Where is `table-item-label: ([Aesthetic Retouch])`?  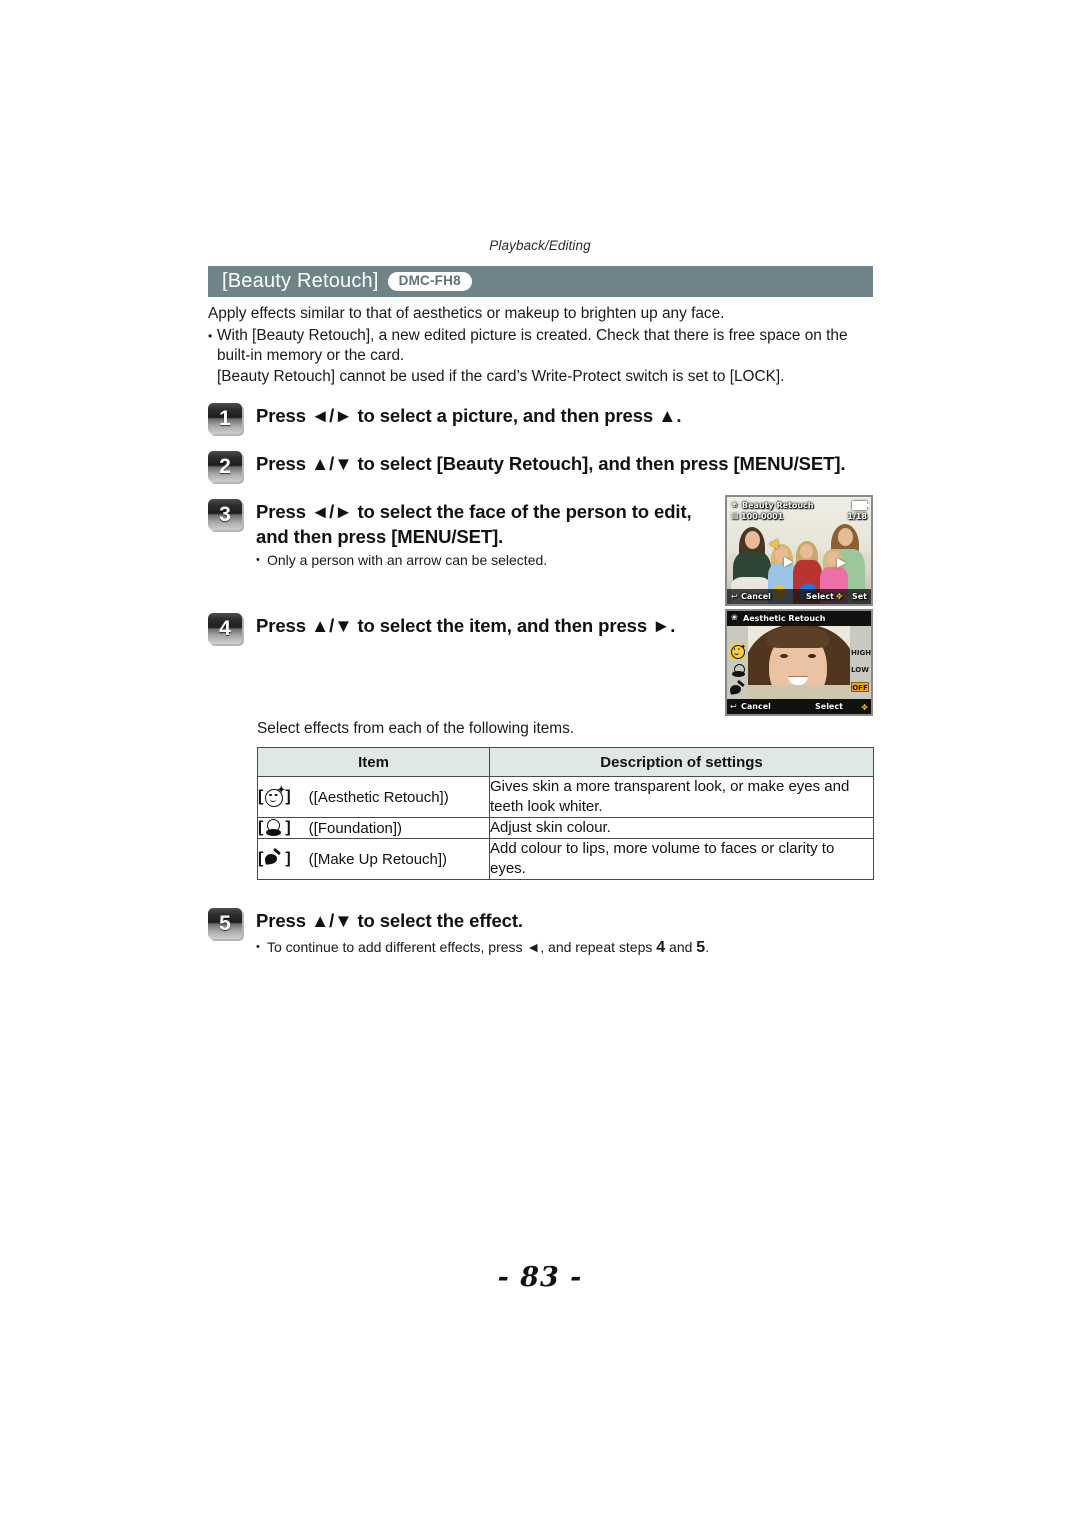 table-item-label: ([Aesthetic Retouch]) is located at coordinates (378, 797).